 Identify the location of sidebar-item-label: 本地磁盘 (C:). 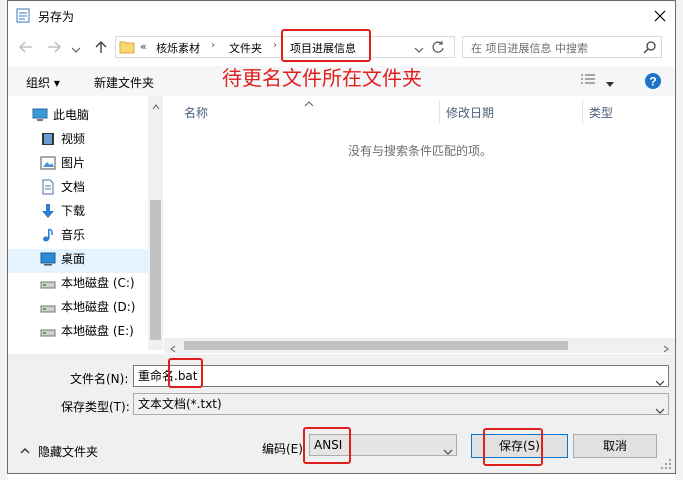
(98, 283).